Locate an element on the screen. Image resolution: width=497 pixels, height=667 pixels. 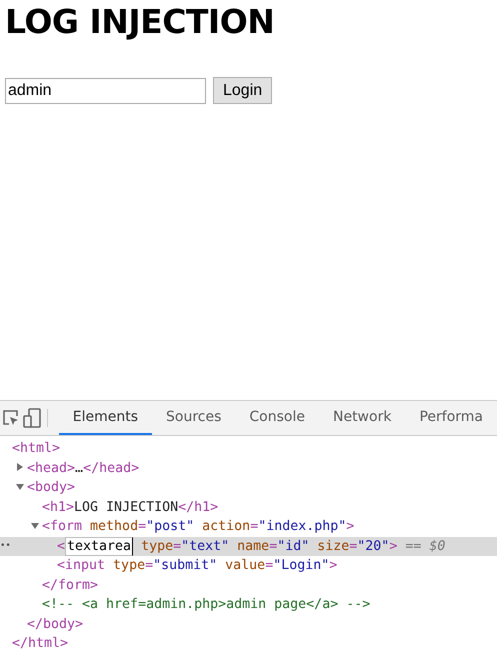
devtools-tab: Elements is located at coordinates (105, 418).